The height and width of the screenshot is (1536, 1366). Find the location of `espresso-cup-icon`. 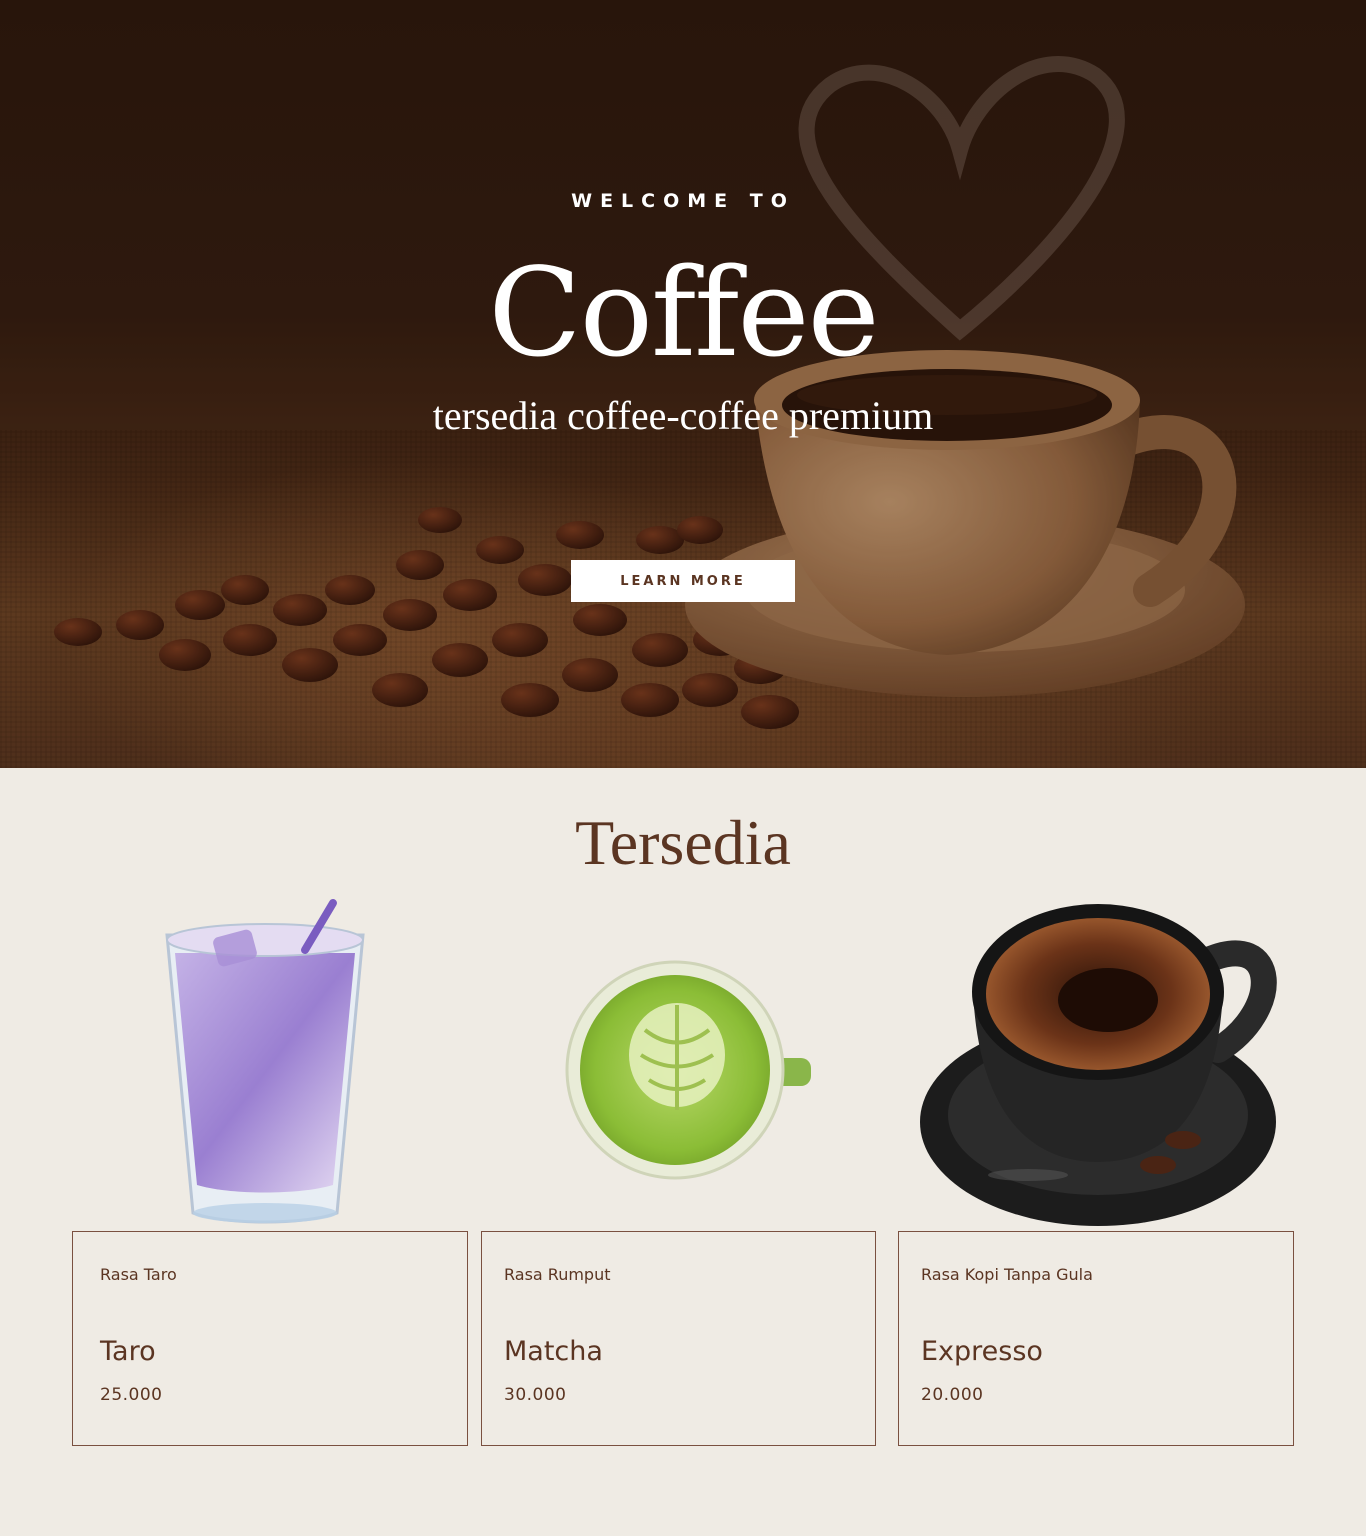

espresso-cup-icon is located at coordinates (1098, 1065).